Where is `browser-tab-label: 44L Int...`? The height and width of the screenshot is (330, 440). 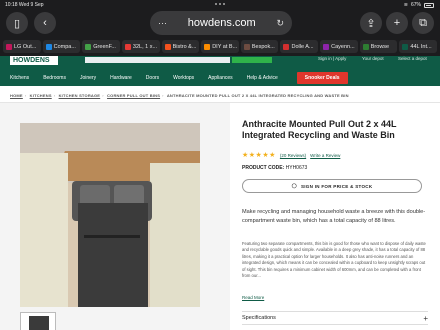 browser-tab-label: 44L Int... is located at coordinates (421, 46).